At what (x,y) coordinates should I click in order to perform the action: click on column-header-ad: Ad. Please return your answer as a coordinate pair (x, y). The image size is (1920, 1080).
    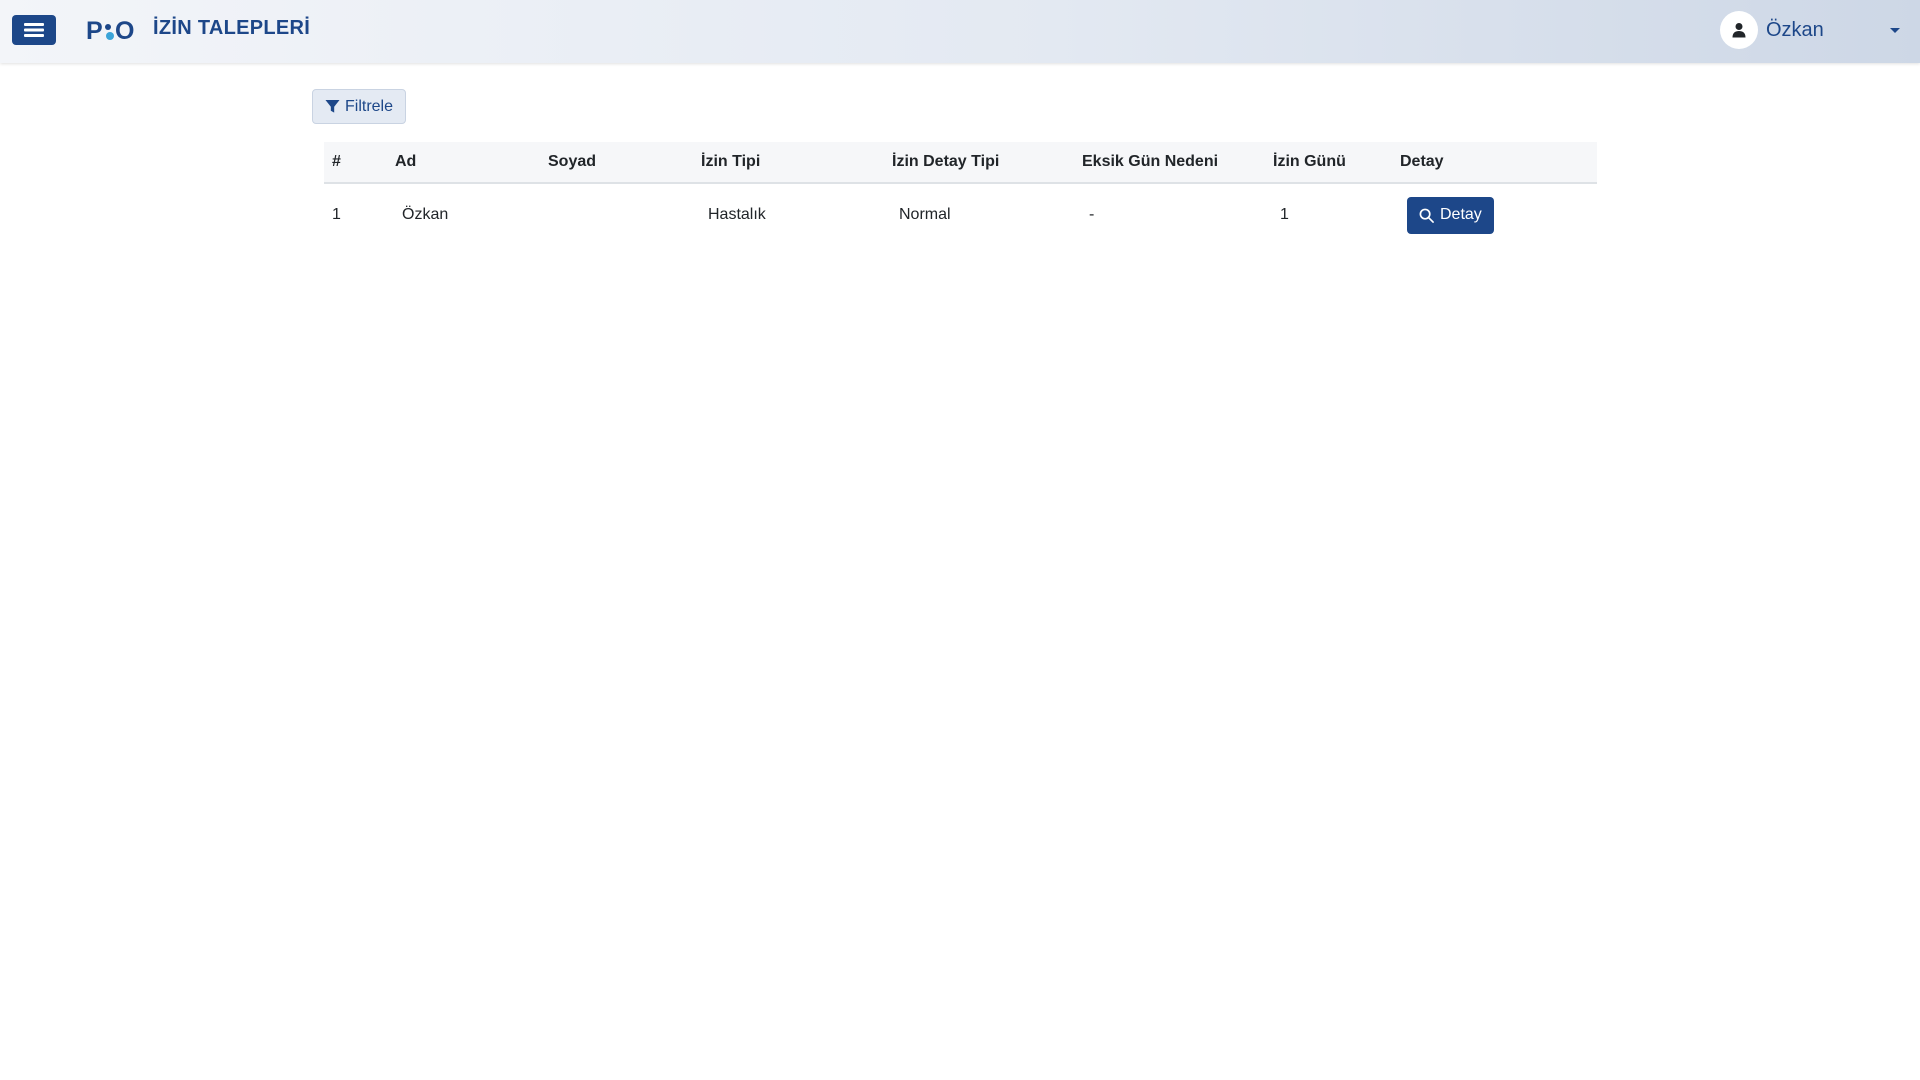
    Looking at the image, I should click on (406, 161).